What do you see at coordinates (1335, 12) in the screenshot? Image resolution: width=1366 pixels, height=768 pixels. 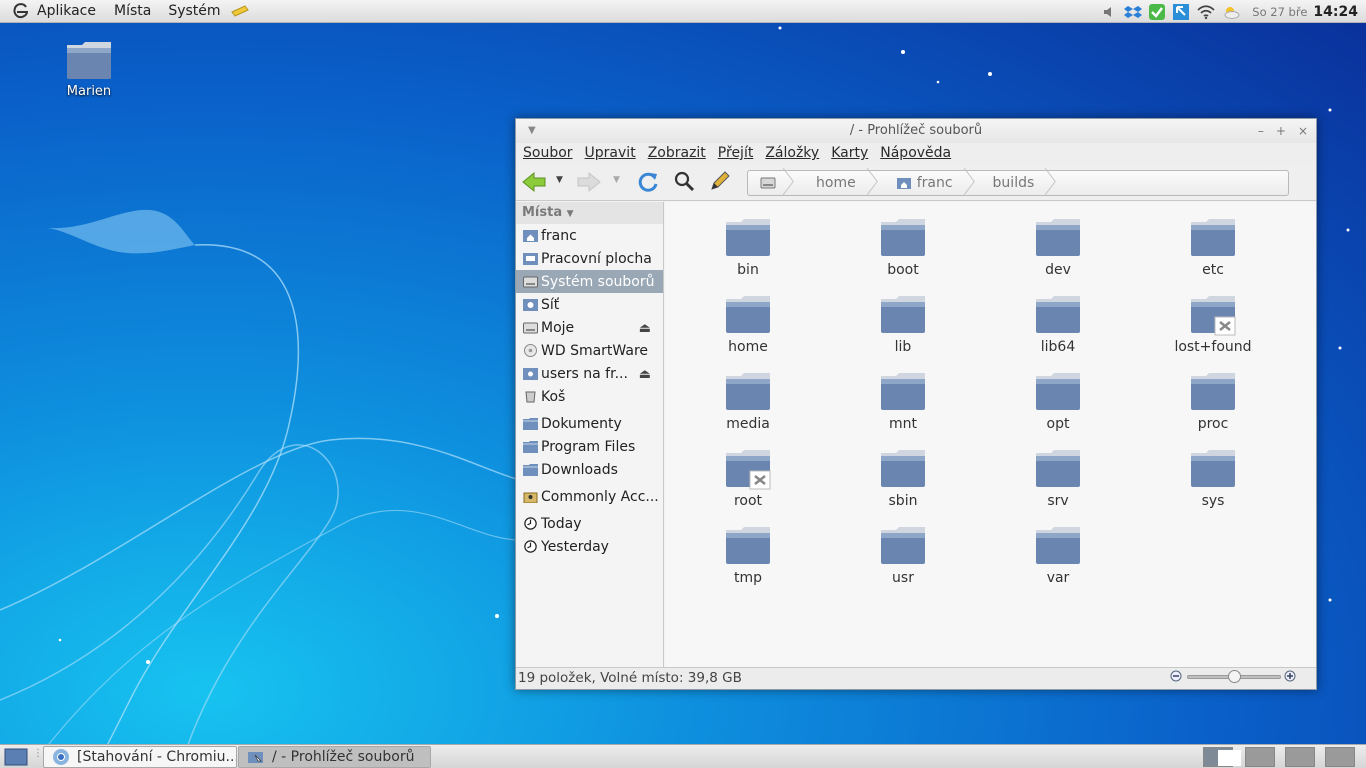 I see `clock-time: 14:24` at bounding box center [1335, 12].